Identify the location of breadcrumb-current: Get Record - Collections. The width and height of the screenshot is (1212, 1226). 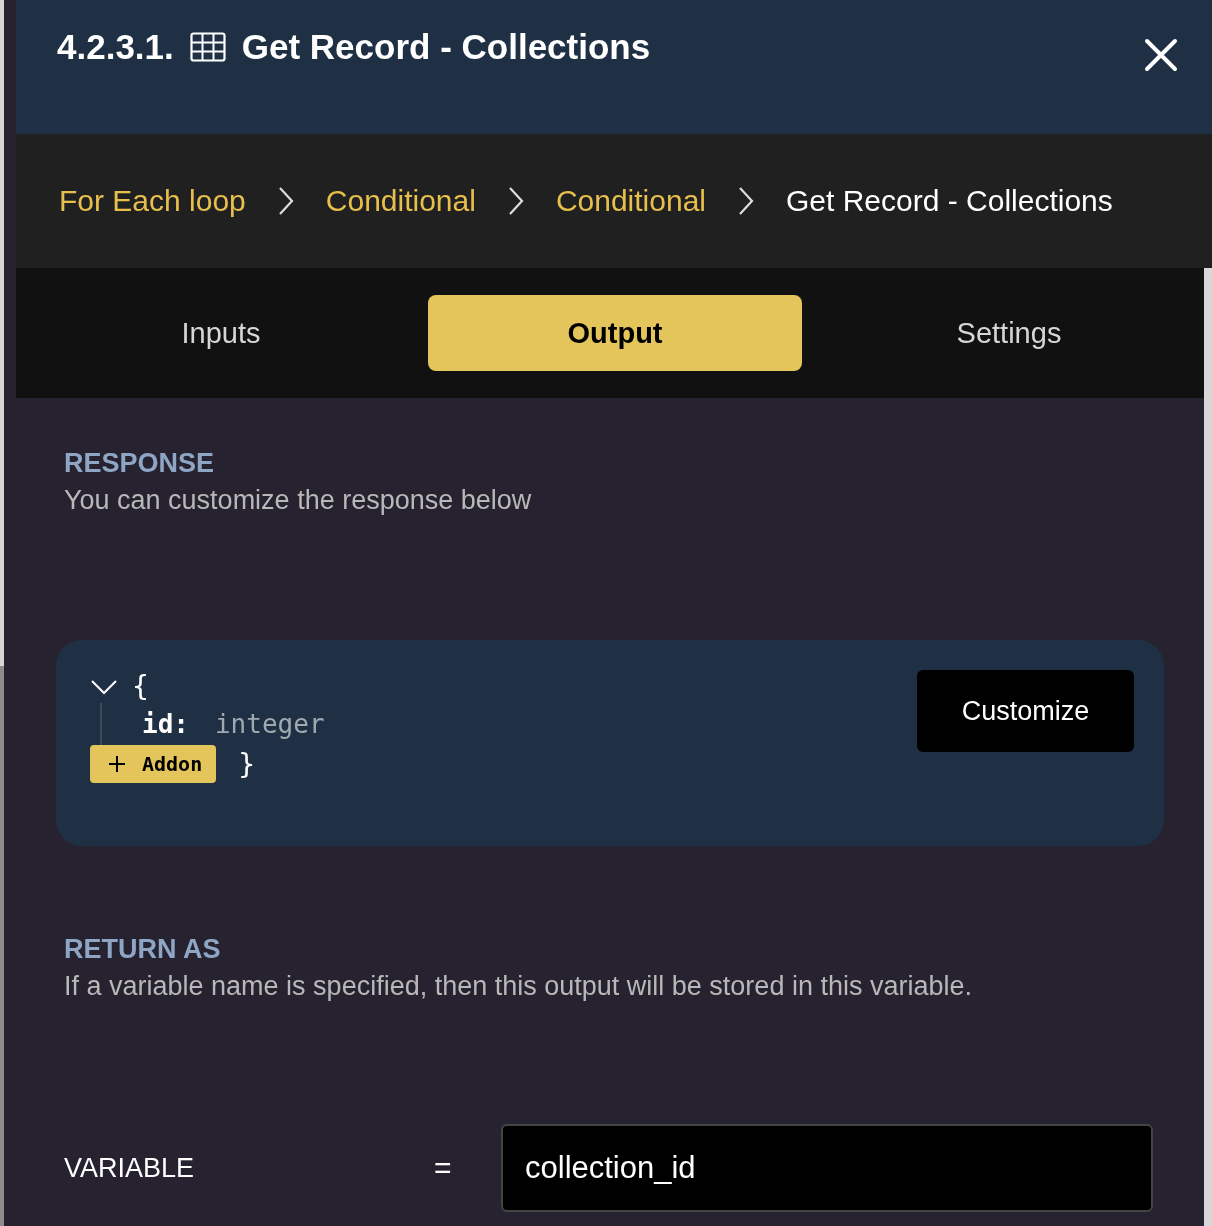
(949, 201).